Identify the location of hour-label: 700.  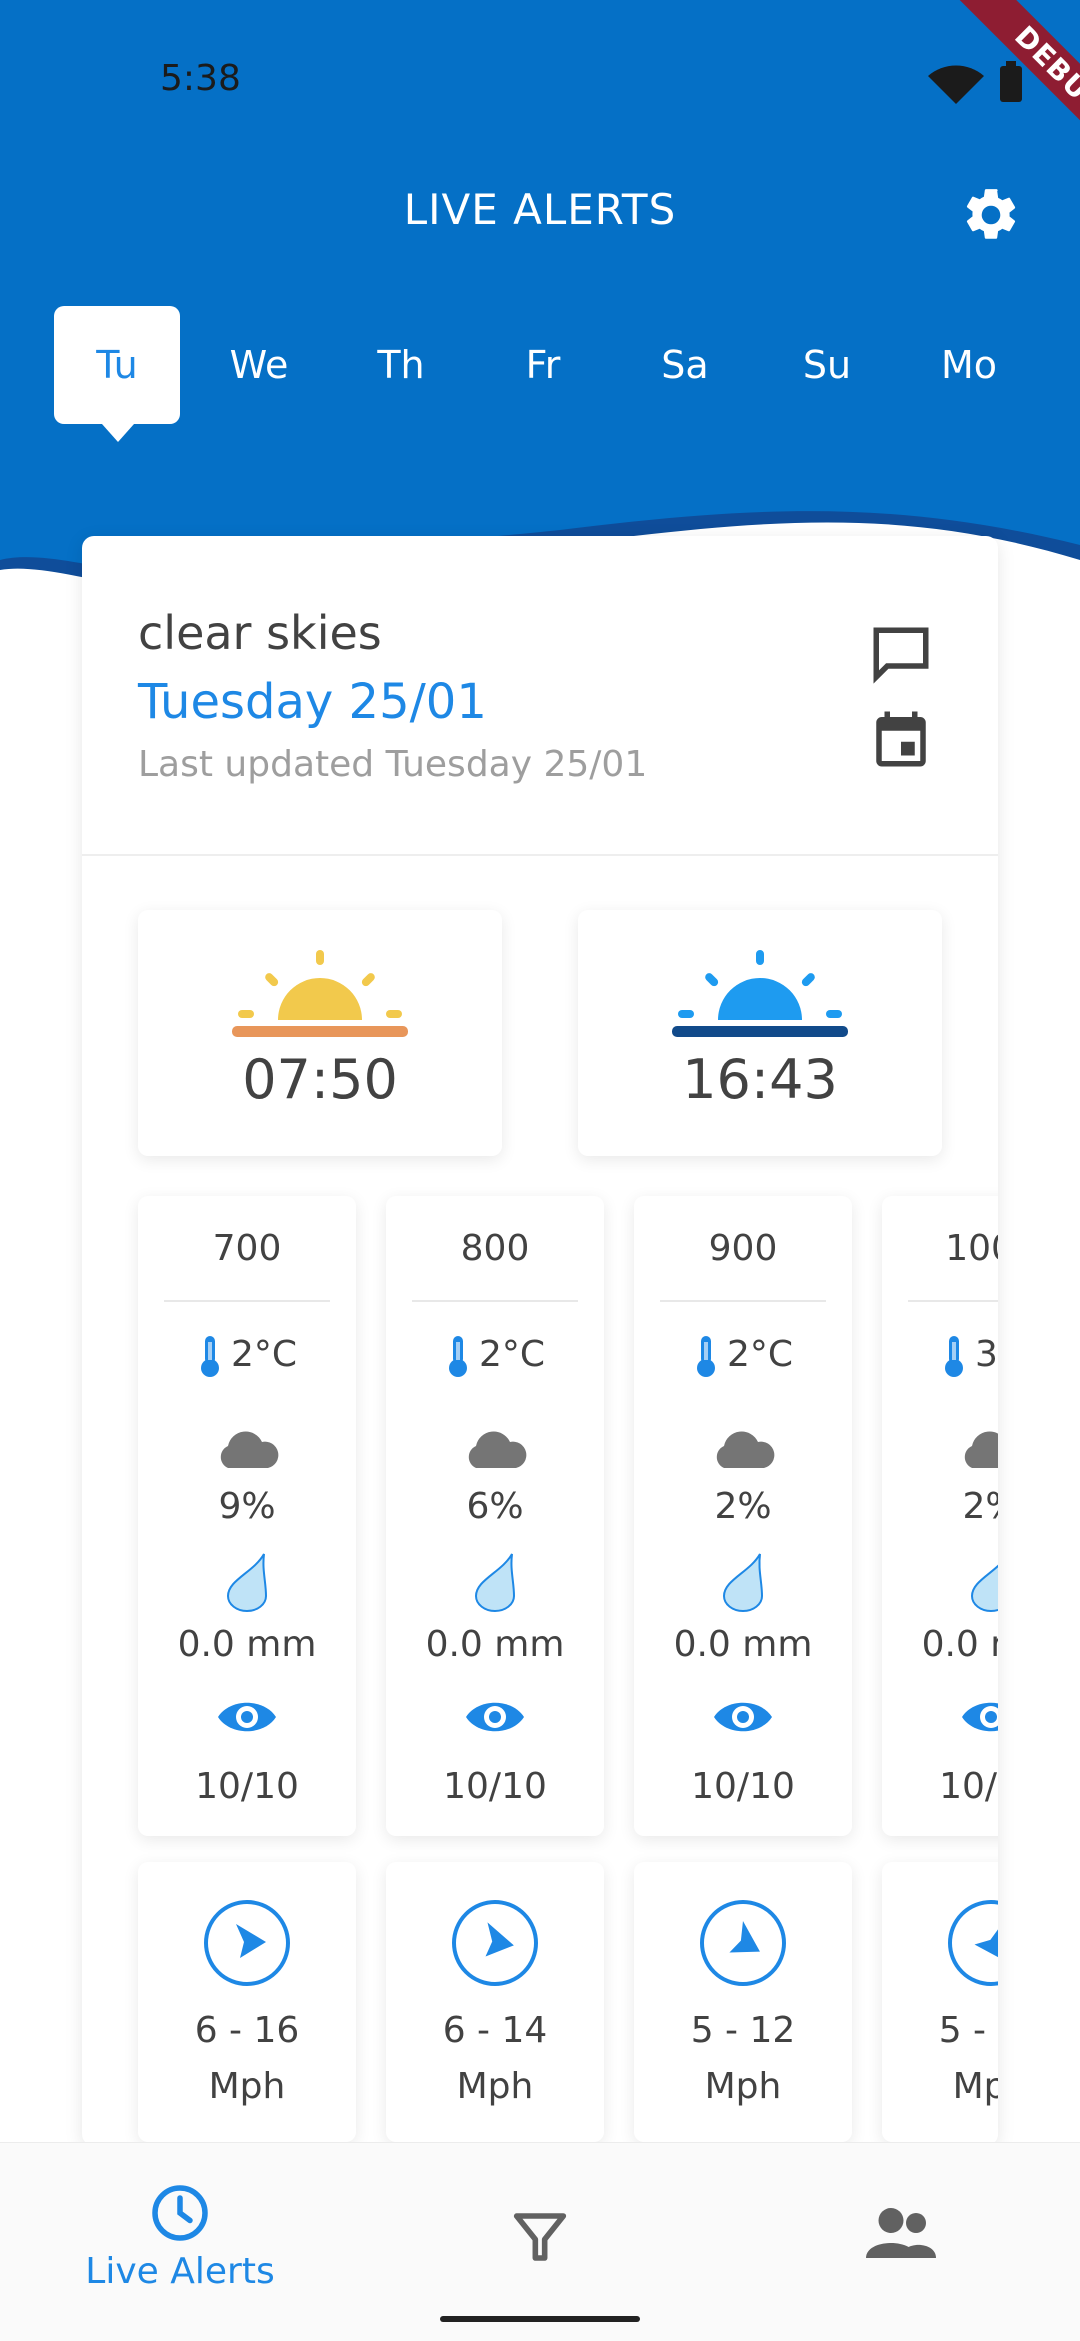
(247, 1248).